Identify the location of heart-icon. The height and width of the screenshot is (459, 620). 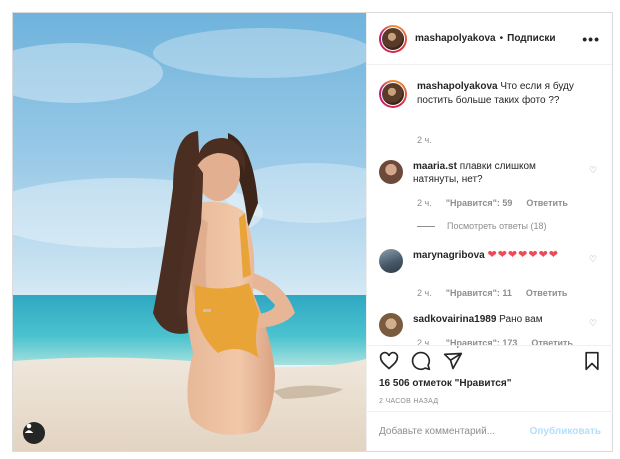
(389, 361).